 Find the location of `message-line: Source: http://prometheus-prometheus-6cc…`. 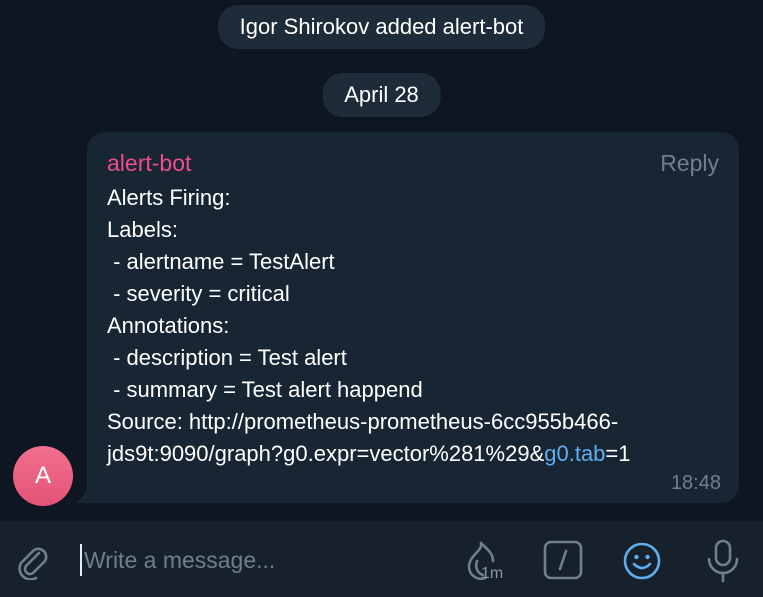

message-line: Source: http://prometheus-prometheus-6cc… is located at coordinates (363, 421).